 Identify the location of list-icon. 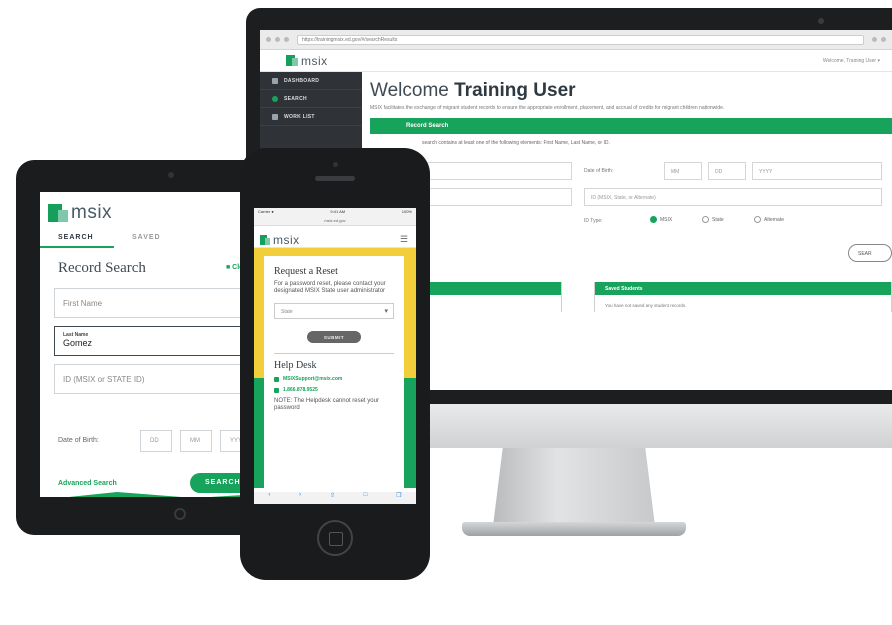
(275, 116).